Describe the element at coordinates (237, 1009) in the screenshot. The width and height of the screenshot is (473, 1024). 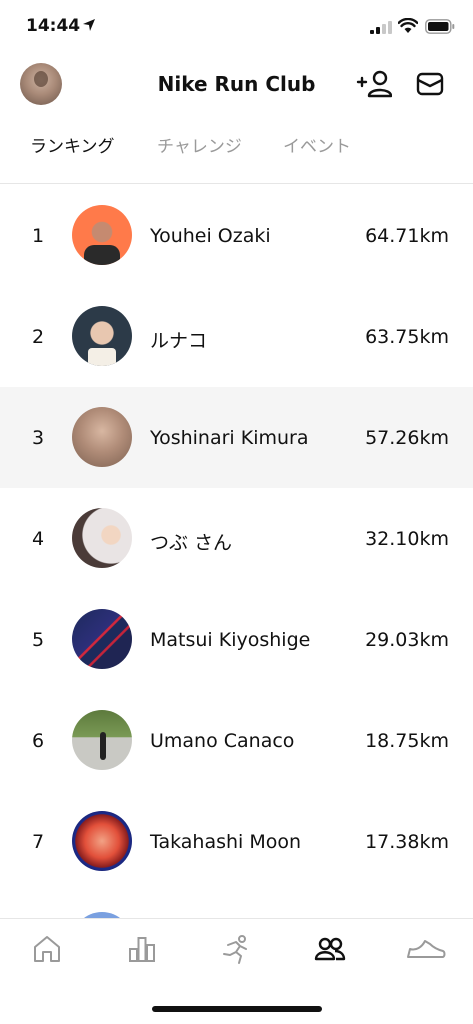
I see `home-indicator` at that location.